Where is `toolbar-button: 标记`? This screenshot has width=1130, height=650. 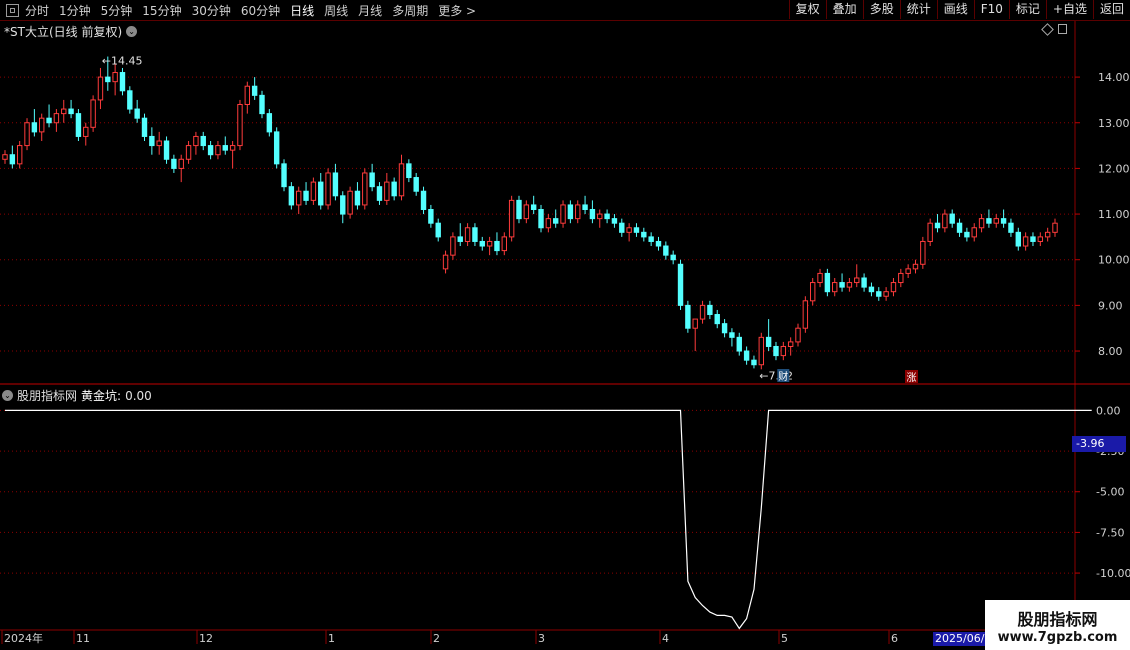
toolbar-button: 标记 is located at coordinates (1027, 9).